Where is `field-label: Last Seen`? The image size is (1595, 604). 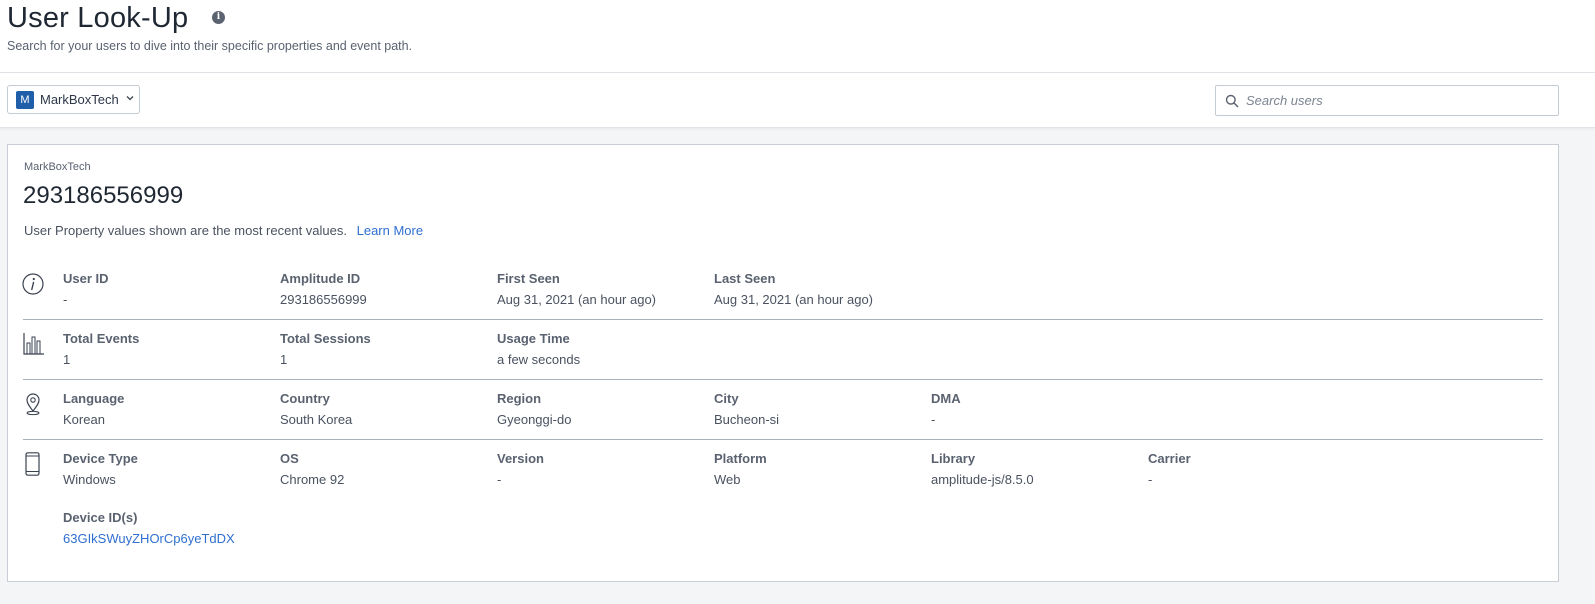 field-label: Last Seen is located at coordinates (745, 278).